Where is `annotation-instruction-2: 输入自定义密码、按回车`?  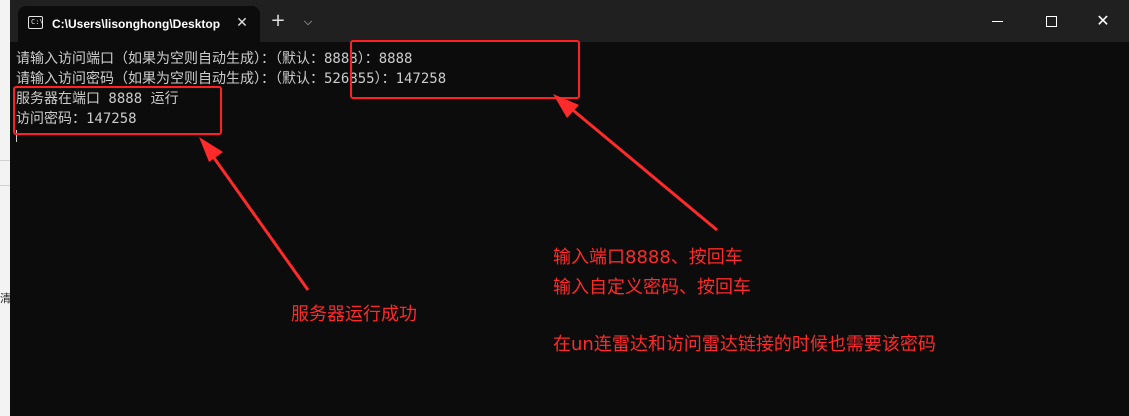 annotation-instruction-2: 输入自定义密码、按回车 is located at coordinates (652, 287).